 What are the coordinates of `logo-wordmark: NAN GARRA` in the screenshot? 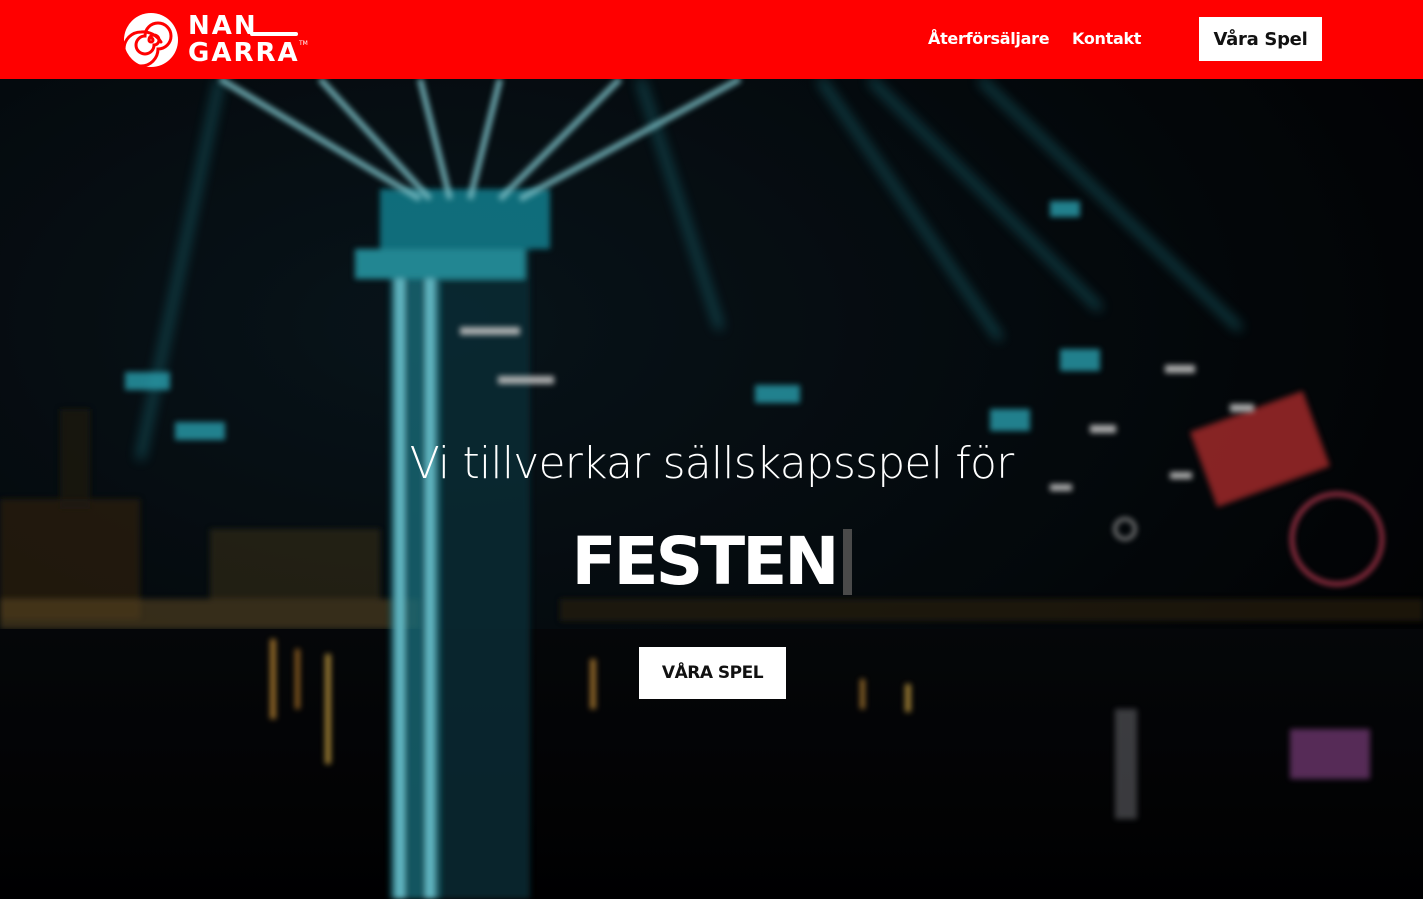 It's located at (244, 40).